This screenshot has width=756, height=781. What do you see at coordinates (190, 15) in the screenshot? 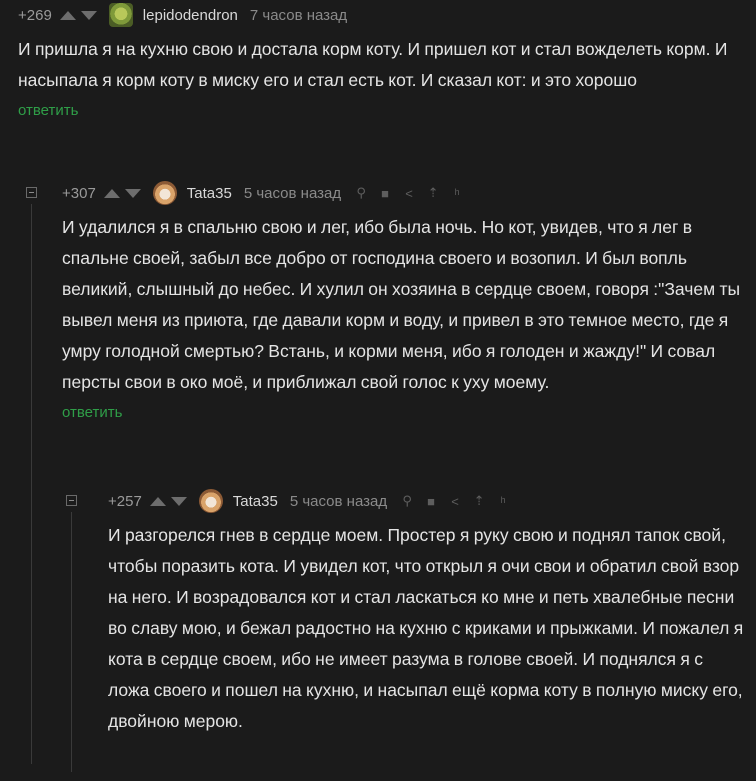
I see `username: lepidodendron` at bounding box center [190, 15].